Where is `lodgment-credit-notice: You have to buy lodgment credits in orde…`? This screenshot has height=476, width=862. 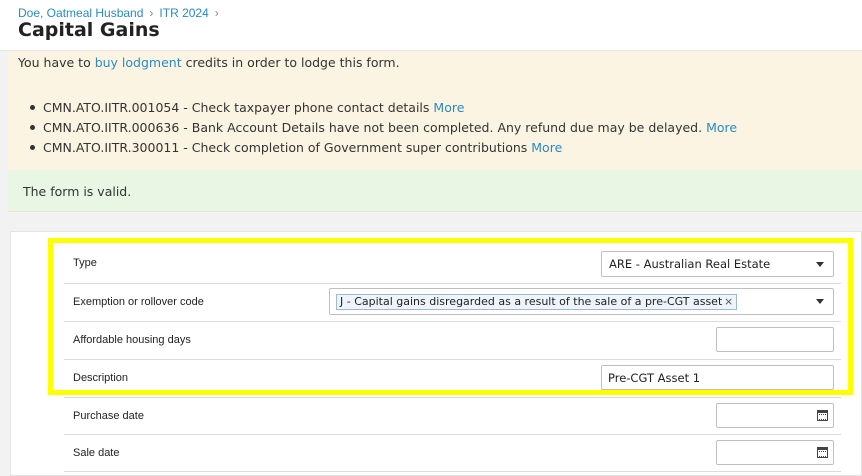
lodgment-credit-notice: You have to buy lodgment credits in orde… is located at coordinates (209, 62).